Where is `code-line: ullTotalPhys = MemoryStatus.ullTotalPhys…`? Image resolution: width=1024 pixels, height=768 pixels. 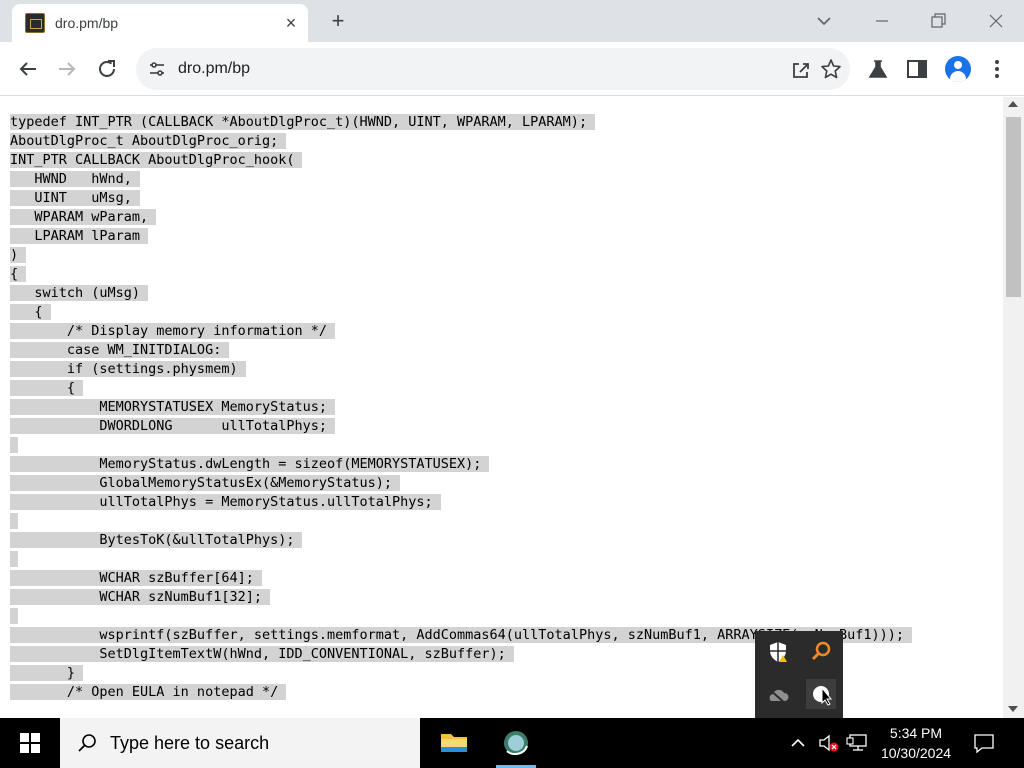
code-line: ullTotalPhys = MemoryStatus.ullTotalPhys… is located at coordinates (461, 502).